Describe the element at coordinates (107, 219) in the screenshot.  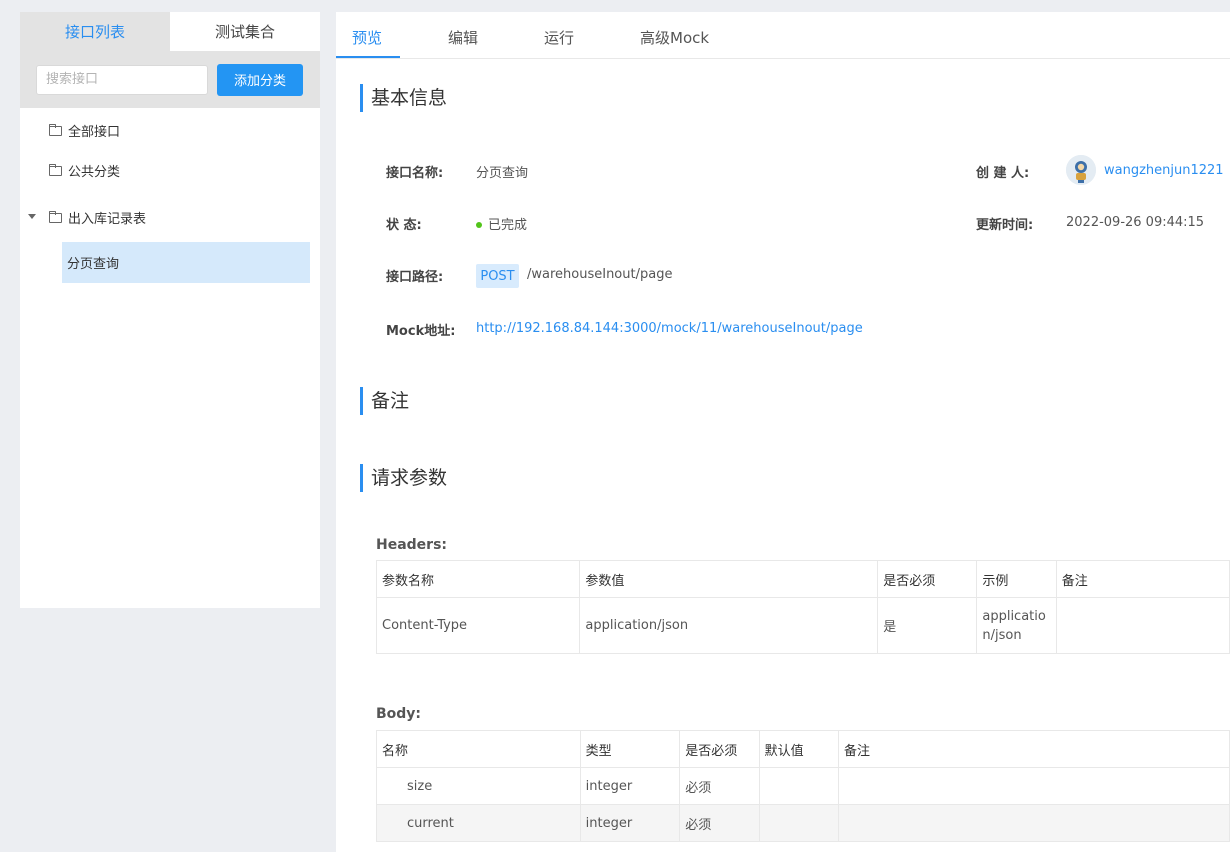
I see `tree-item-label: 出入库记录表` at that location.